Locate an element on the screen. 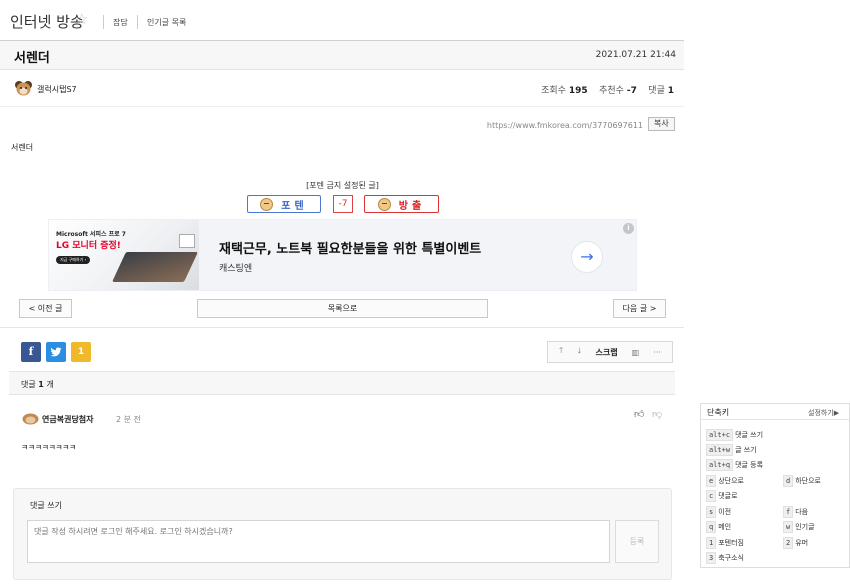 The height and width of the screenshot is (586, 850). shortcut-settings-link: 설정하기▶ is located at coordinates (823, 413).